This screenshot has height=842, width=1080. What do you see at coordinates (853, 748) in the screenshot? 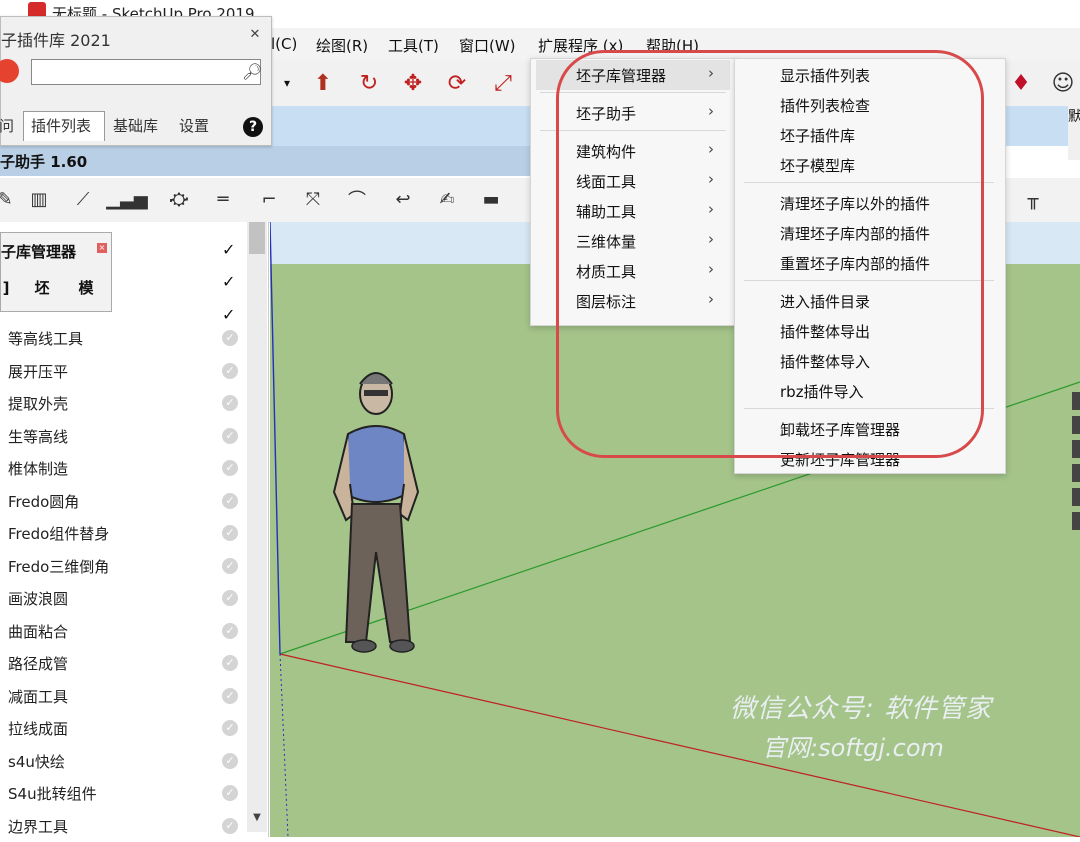
I see `watermark-line-2: 官网:softgj.com` at bounding box center [853, 748].